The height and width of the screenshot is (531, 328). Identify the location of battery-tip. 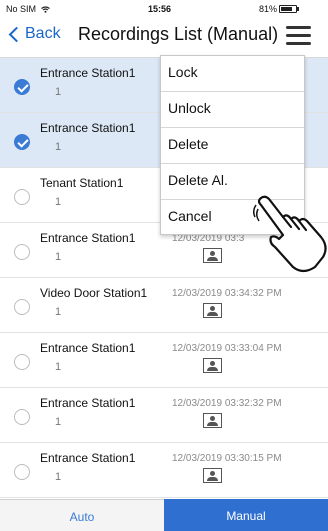
(298, 9).